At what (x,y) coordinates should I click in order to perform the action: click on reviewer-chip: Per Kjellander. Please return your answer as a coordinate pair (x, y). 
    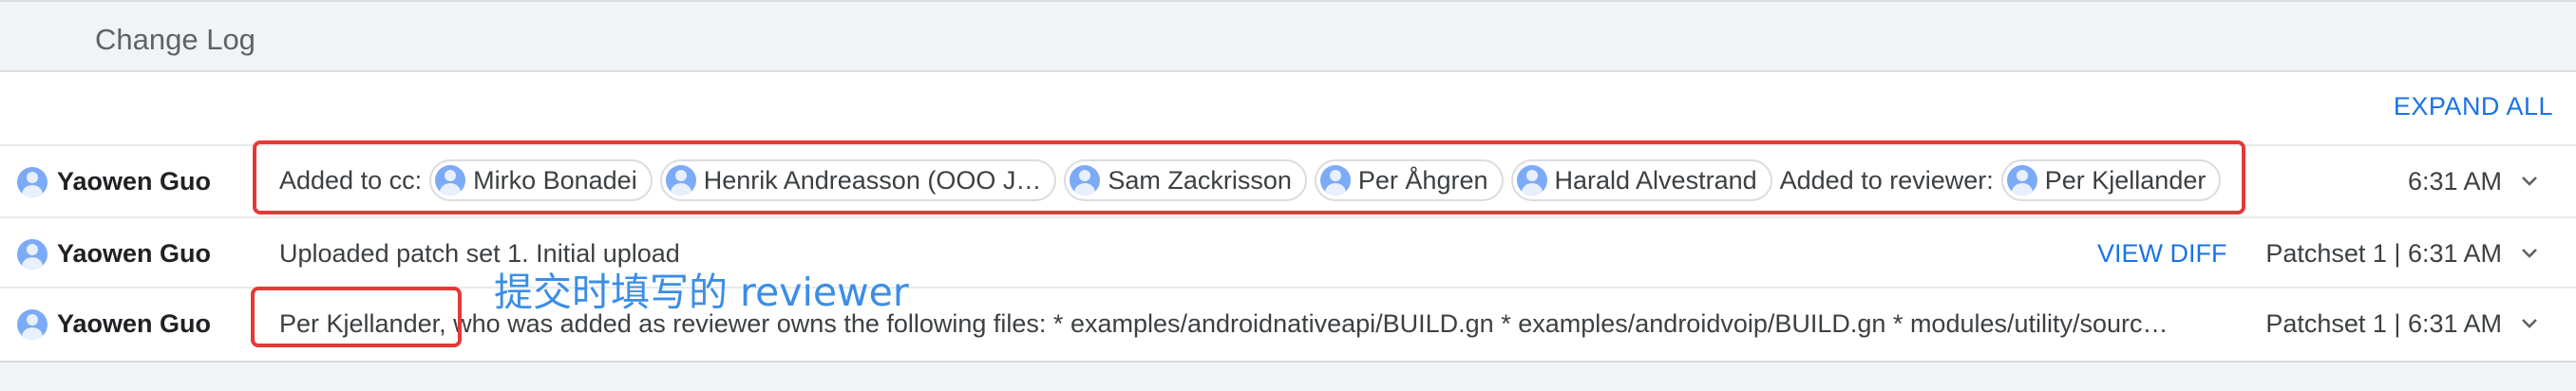
    Looking at the image, I should click on (2111, 180).